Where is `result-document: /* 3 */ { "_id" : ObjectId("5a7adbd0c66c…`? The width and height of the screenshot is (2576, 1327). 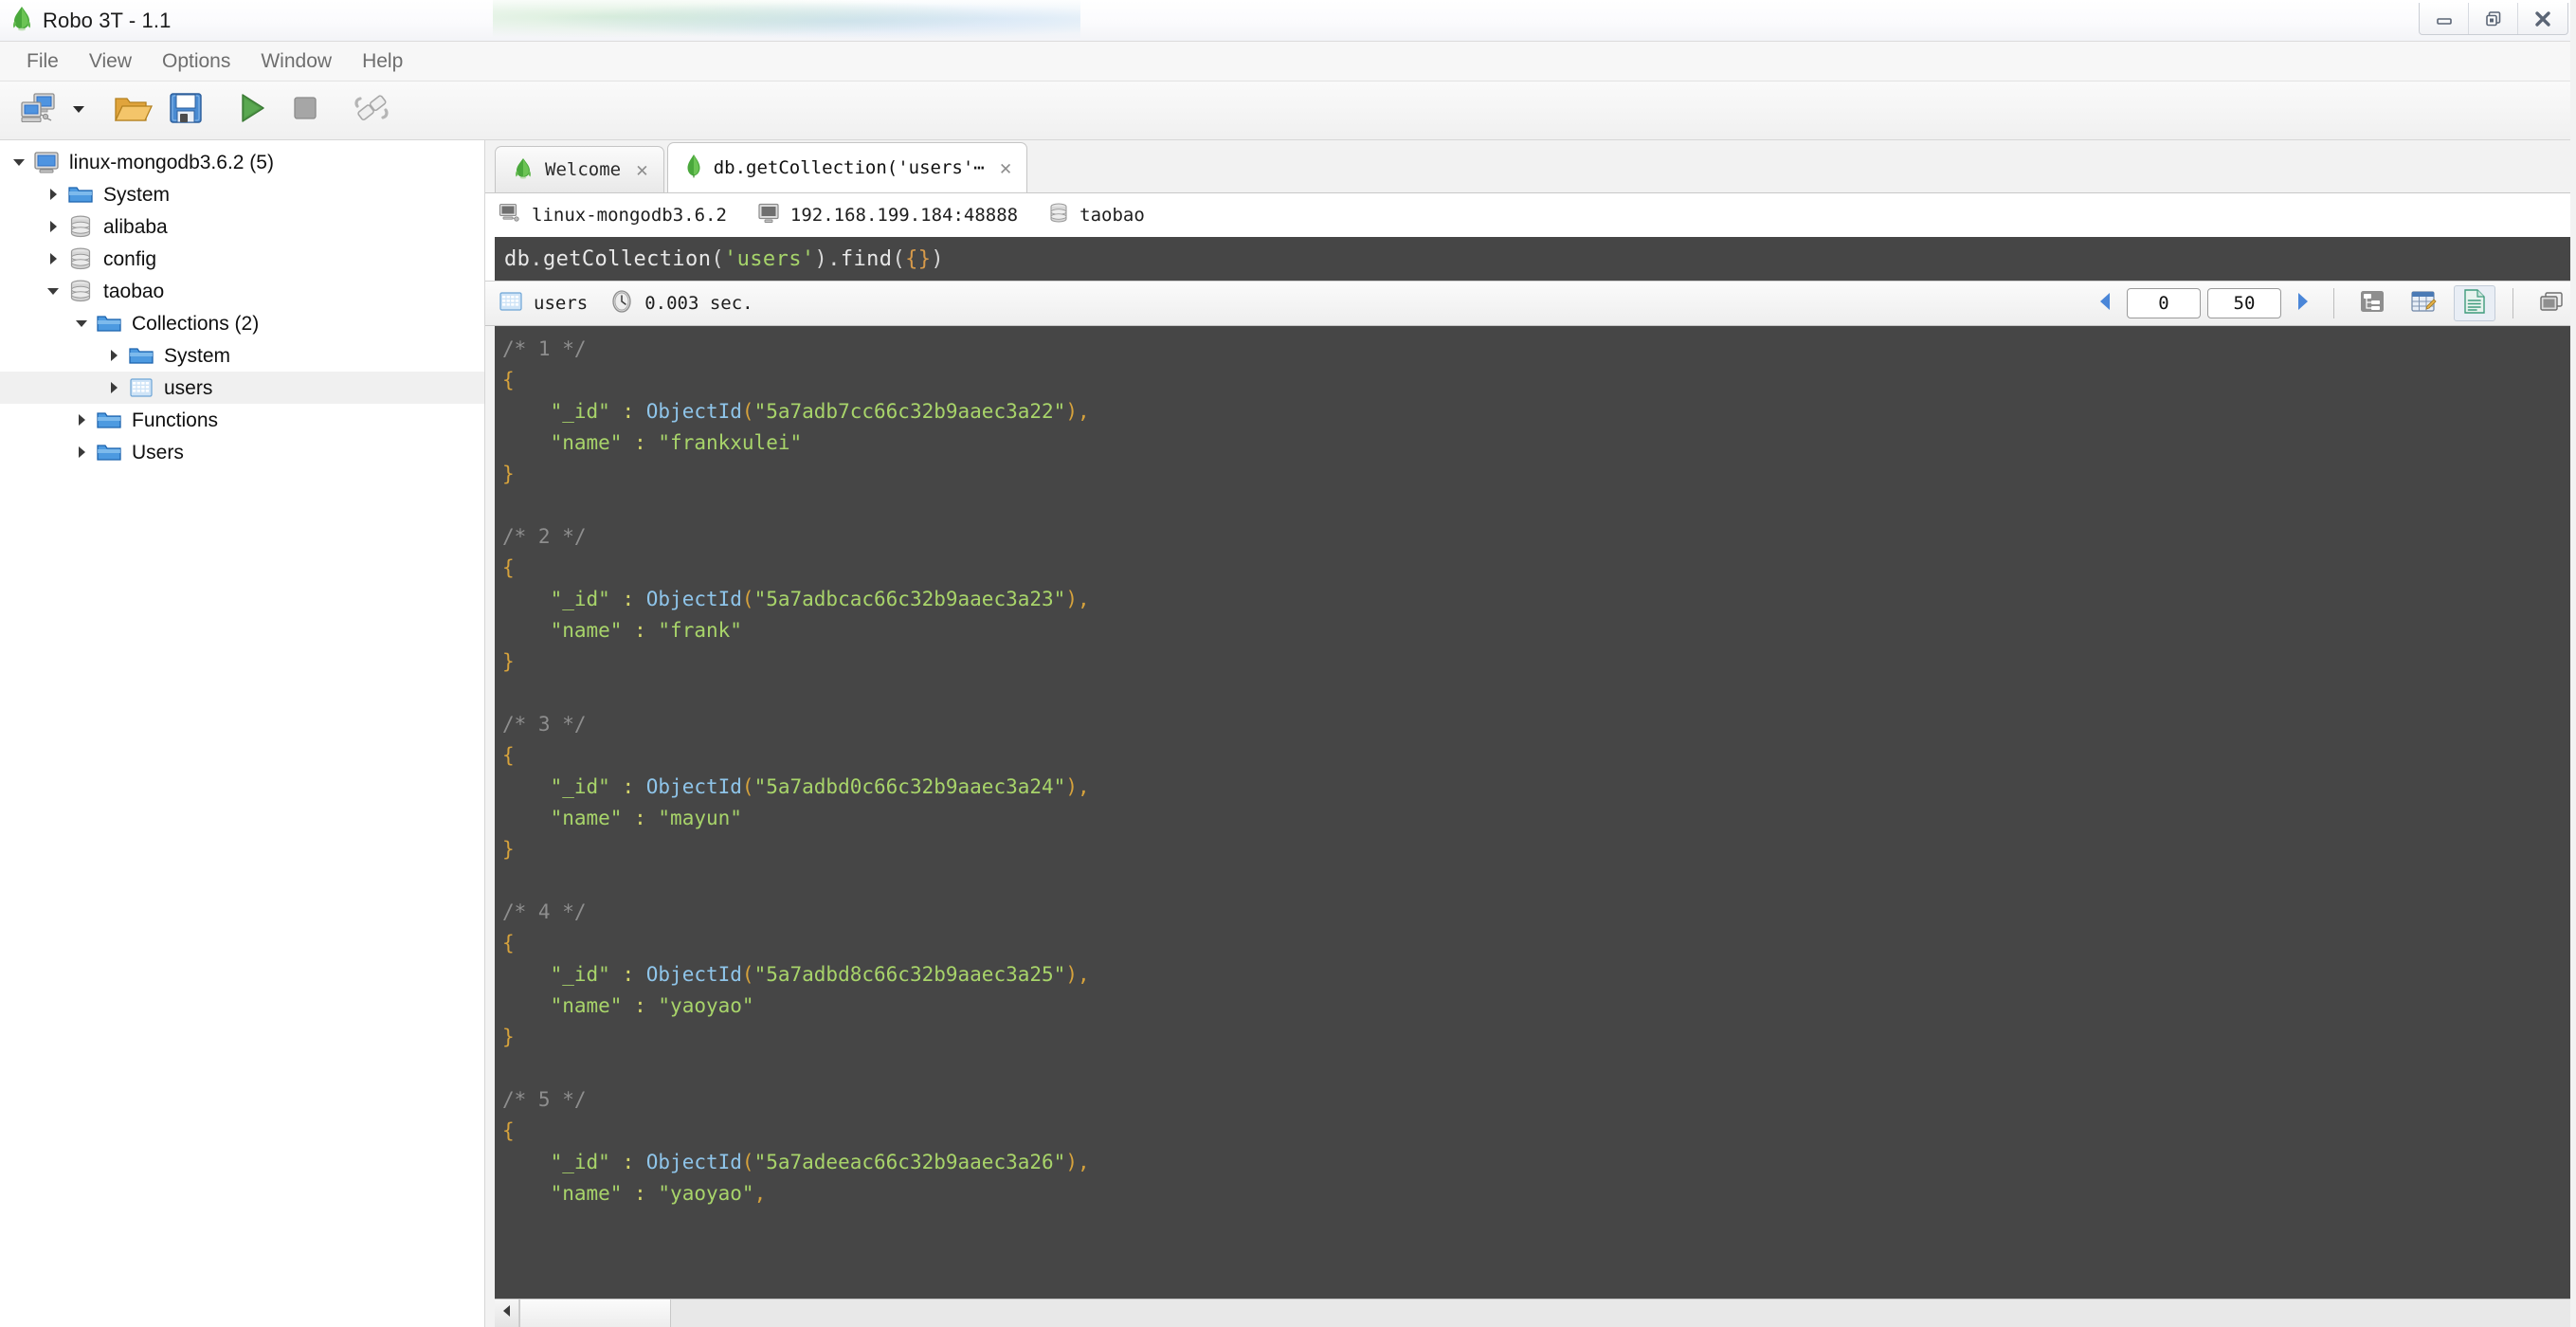 result-document: /* 3 */ { "_id" : ObjectId("5a7adbd0c66c… is located at coordinates (1539, 803).